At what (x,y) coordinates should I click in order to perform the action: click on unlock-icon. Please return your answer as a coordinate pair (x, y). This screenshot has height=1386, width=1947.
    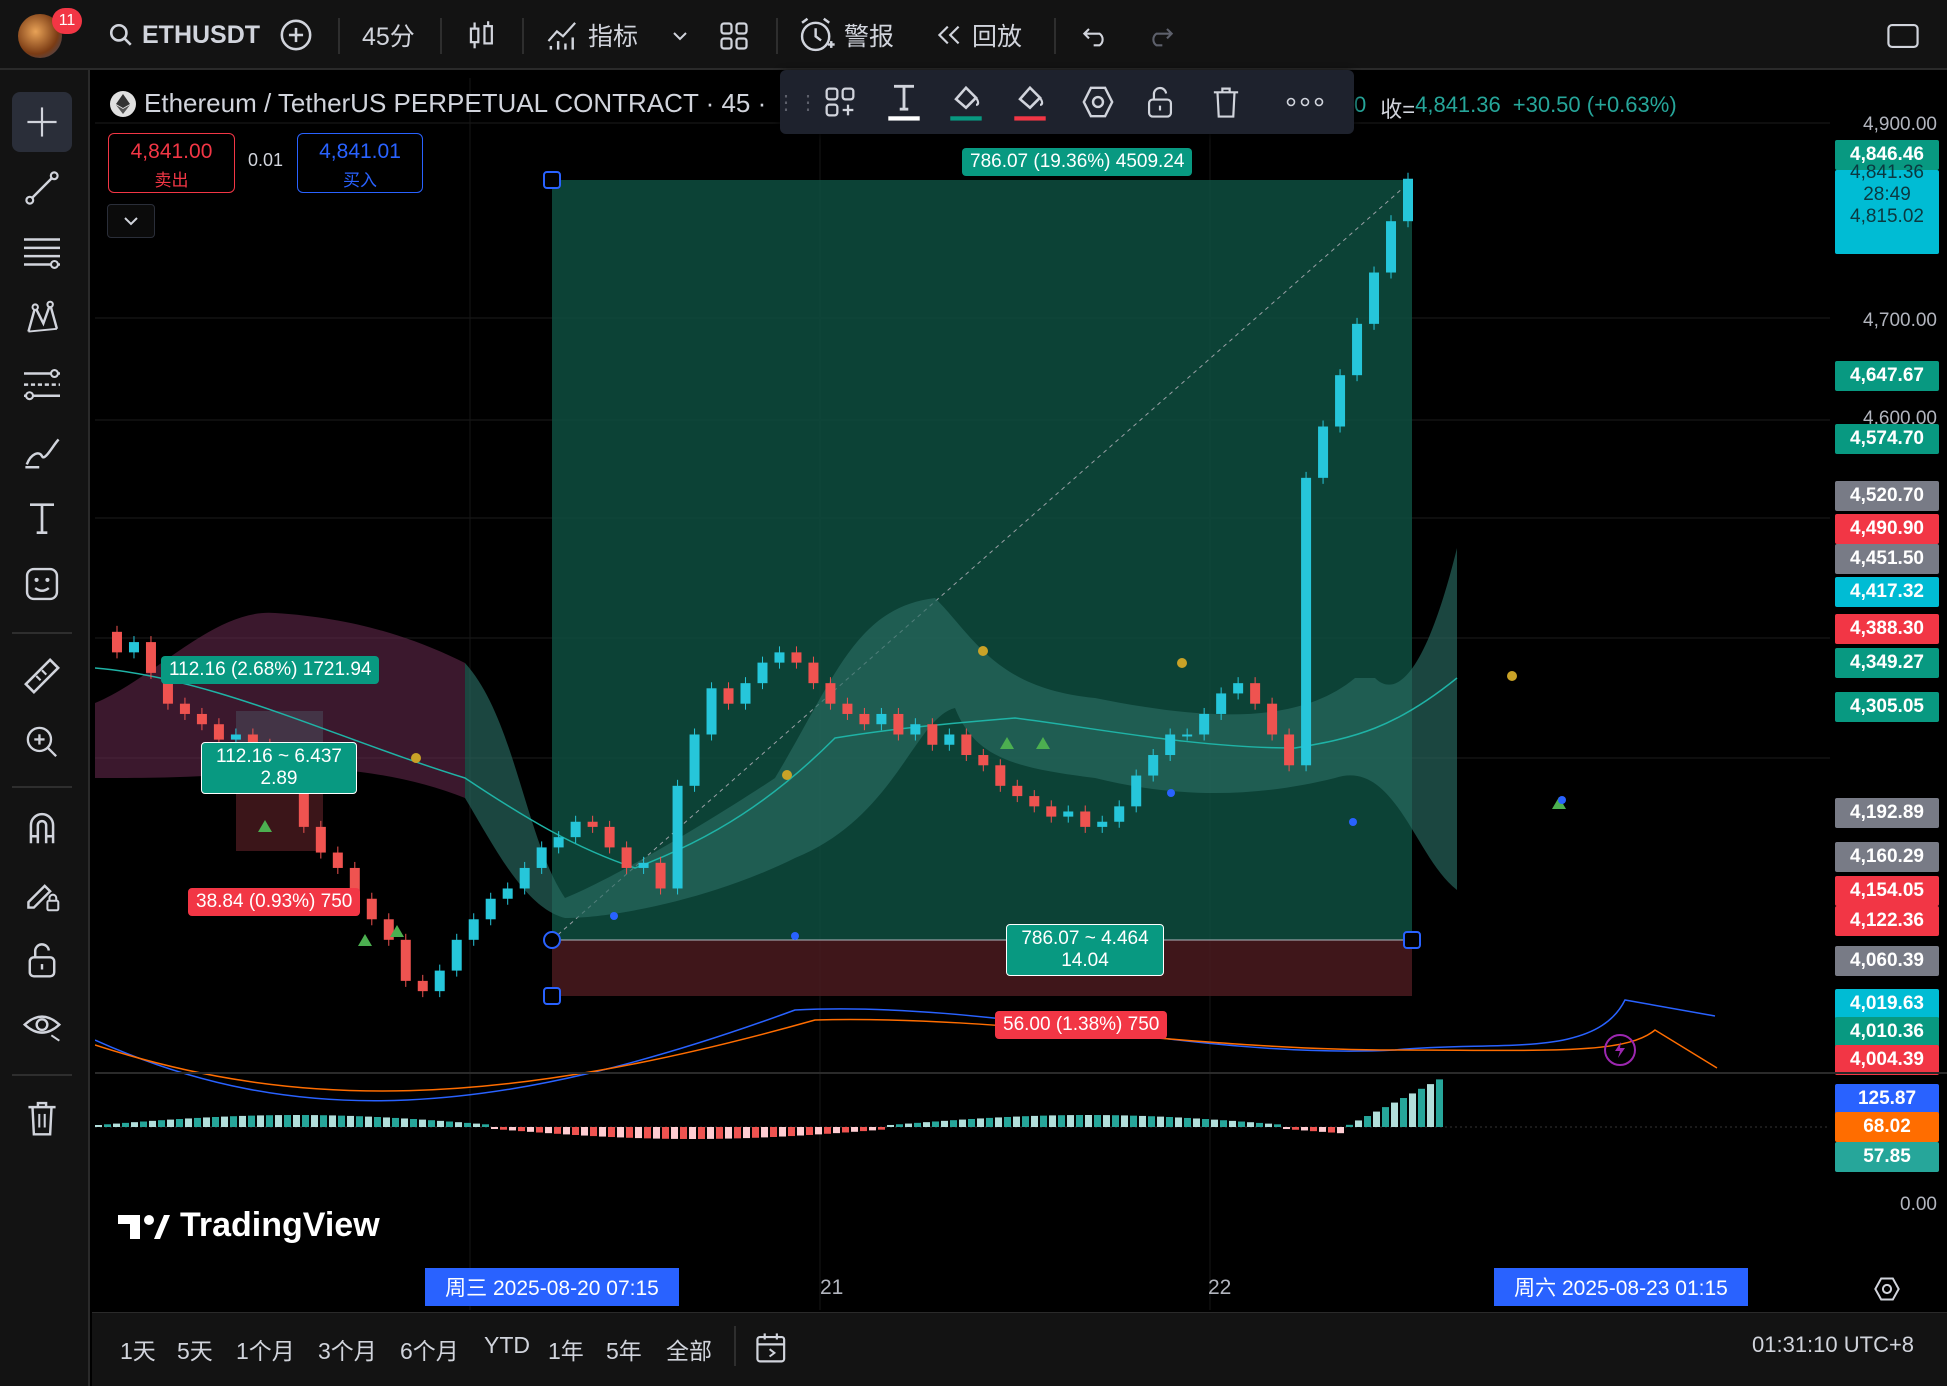
    Looking at the image, I should click on (1160, 102).